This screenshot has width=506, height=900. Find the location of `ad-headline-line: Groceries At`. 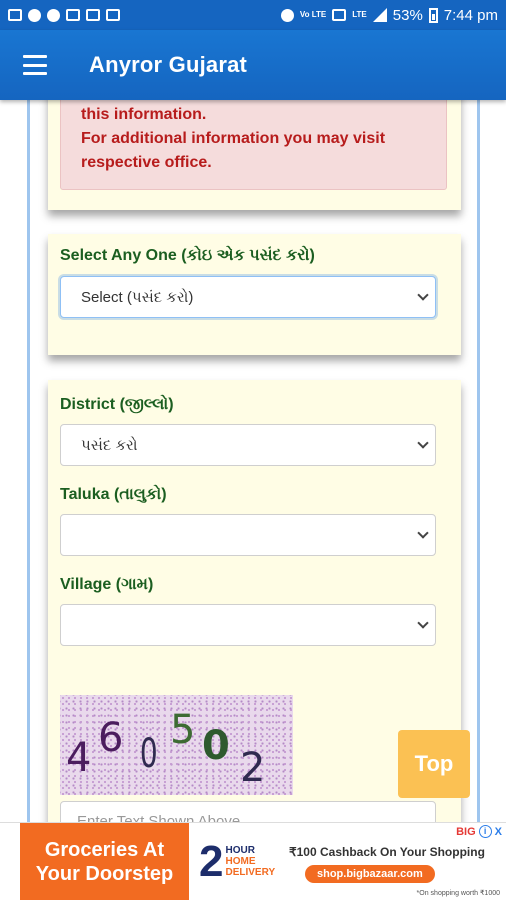

ad-headline-line: Groceries At is located at coordinates (104, 850).